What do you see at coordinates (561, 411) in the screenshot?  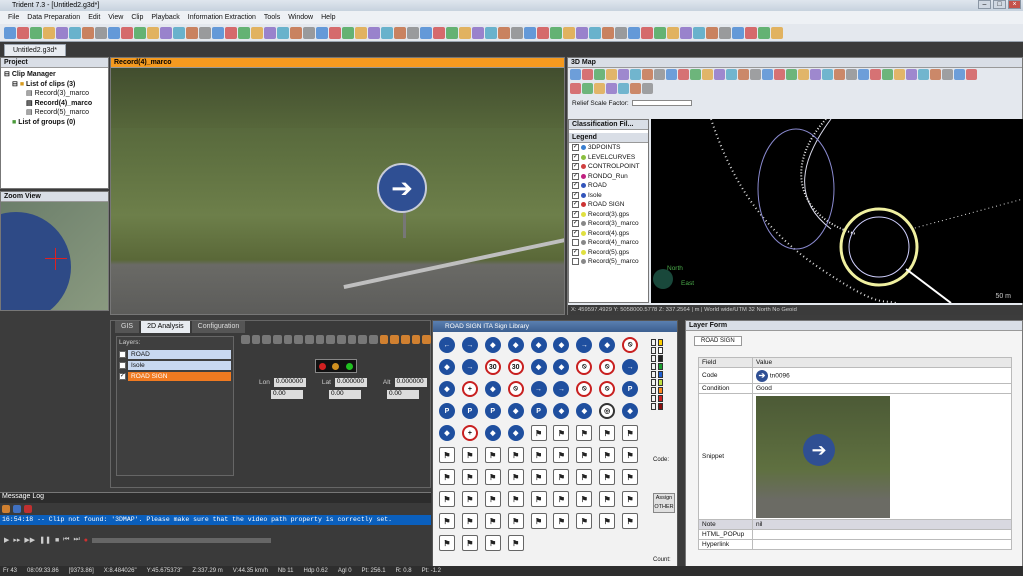 I see `truck-sign-icon: ◆` at bounding box center [561, 411].